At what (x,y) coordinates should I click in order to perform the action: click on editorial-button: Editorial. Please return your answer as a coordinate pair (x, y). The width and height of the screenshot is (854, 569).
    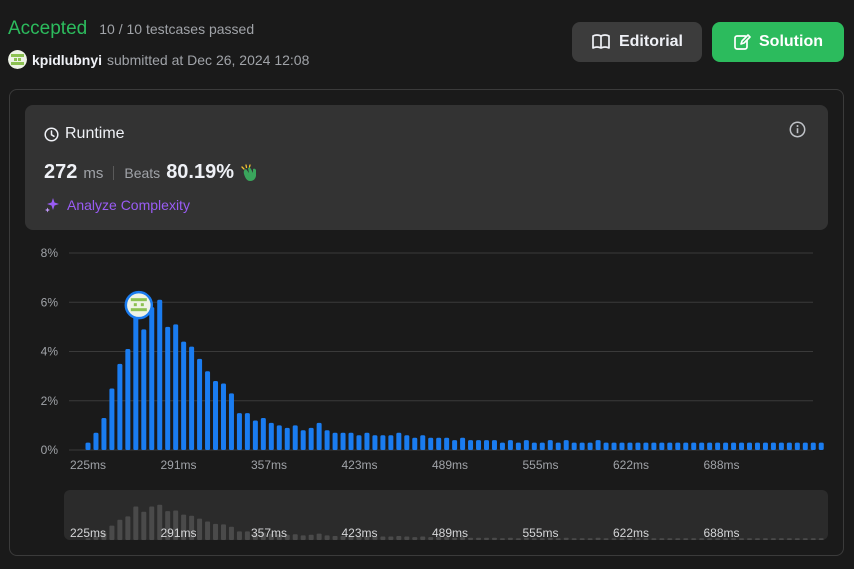
    Looking at the image, I should click on (637, 42).